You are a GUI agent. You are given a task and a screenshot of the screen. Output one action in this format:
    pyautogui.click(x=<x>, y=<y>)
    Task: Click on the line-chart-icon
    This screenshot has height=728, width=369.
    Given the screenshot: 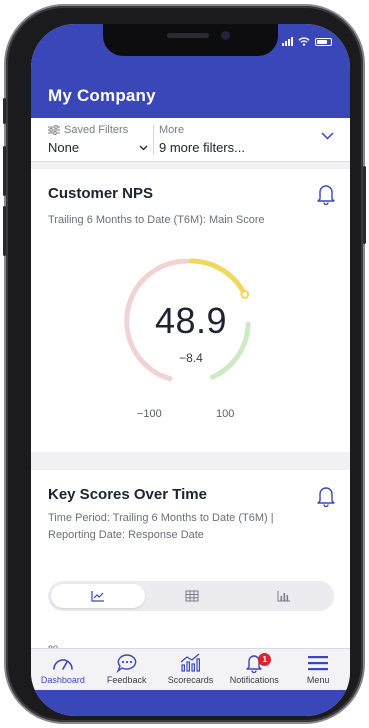 What is the action you would take?
    pyautogui.click(x=97, y=596)
    